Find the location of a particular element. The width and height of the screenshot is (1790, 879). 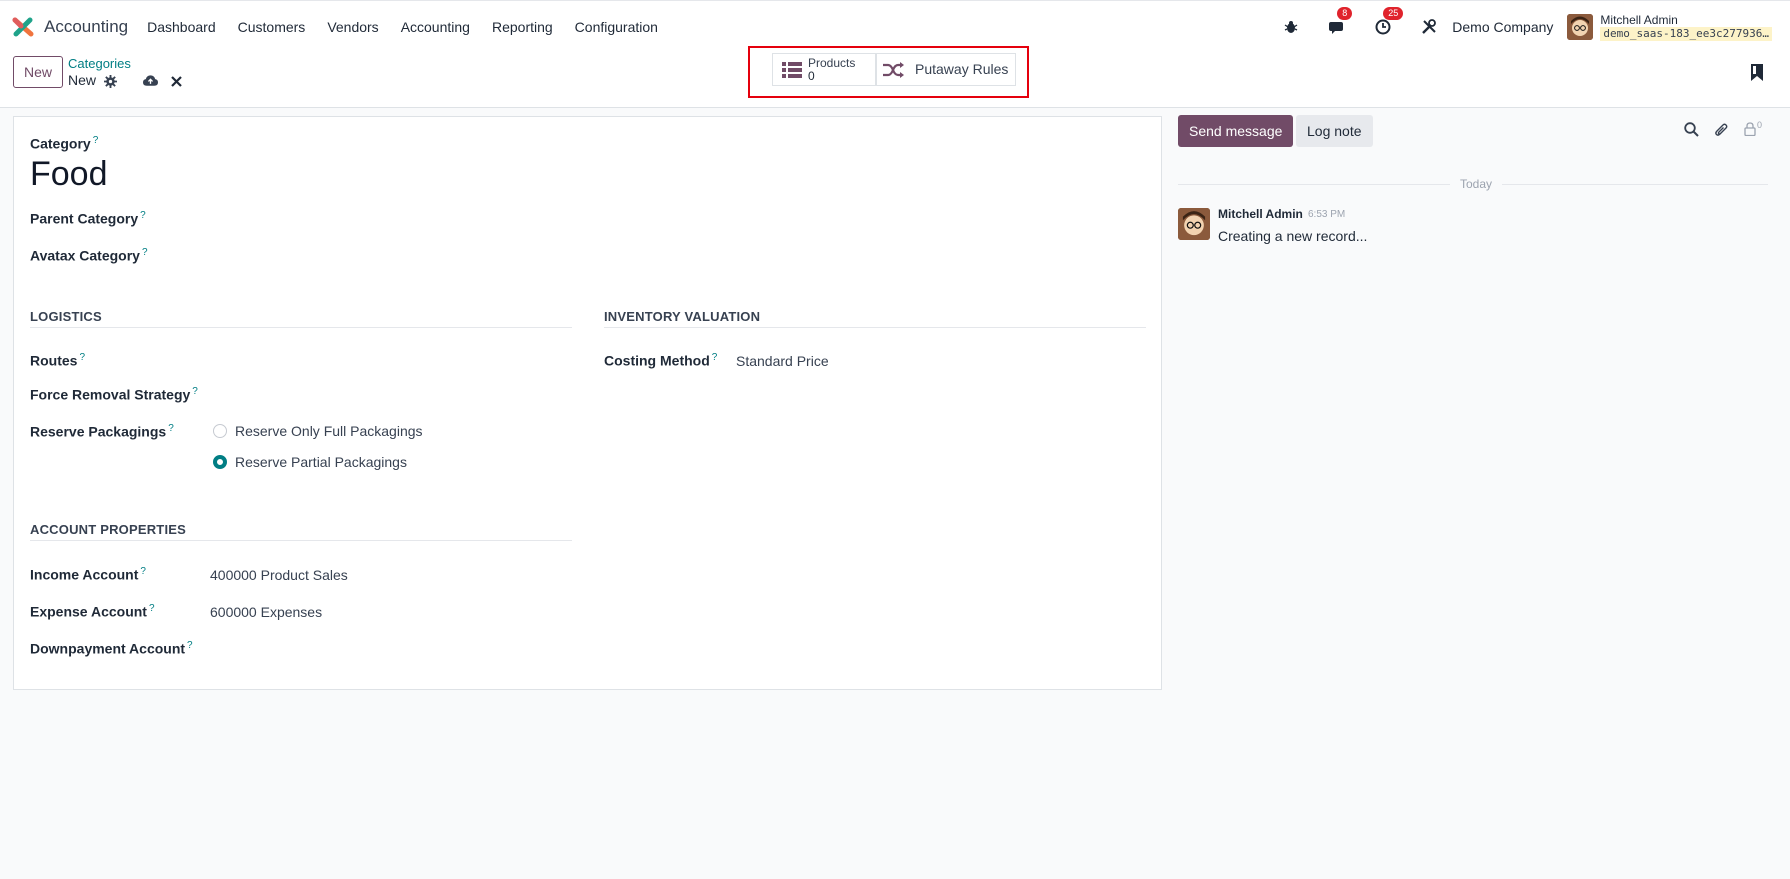

routes-help-icon: ? is located at coordinates (82, 357).